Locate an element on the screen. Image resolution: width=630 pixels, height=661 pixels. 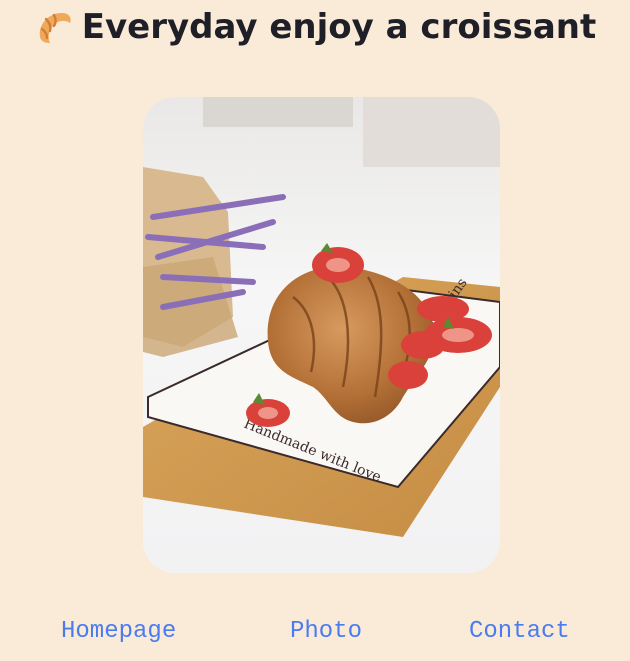
nav-link-contact: Contact is located at coordinates (519, 632).